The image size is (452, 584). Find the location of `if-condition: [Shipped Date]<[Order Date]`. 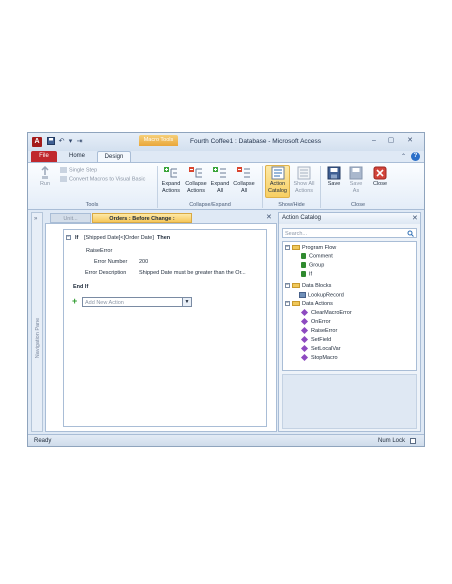

if-condition: [Shipped Date]<[Order Date] is located at coordinates (119, 238).